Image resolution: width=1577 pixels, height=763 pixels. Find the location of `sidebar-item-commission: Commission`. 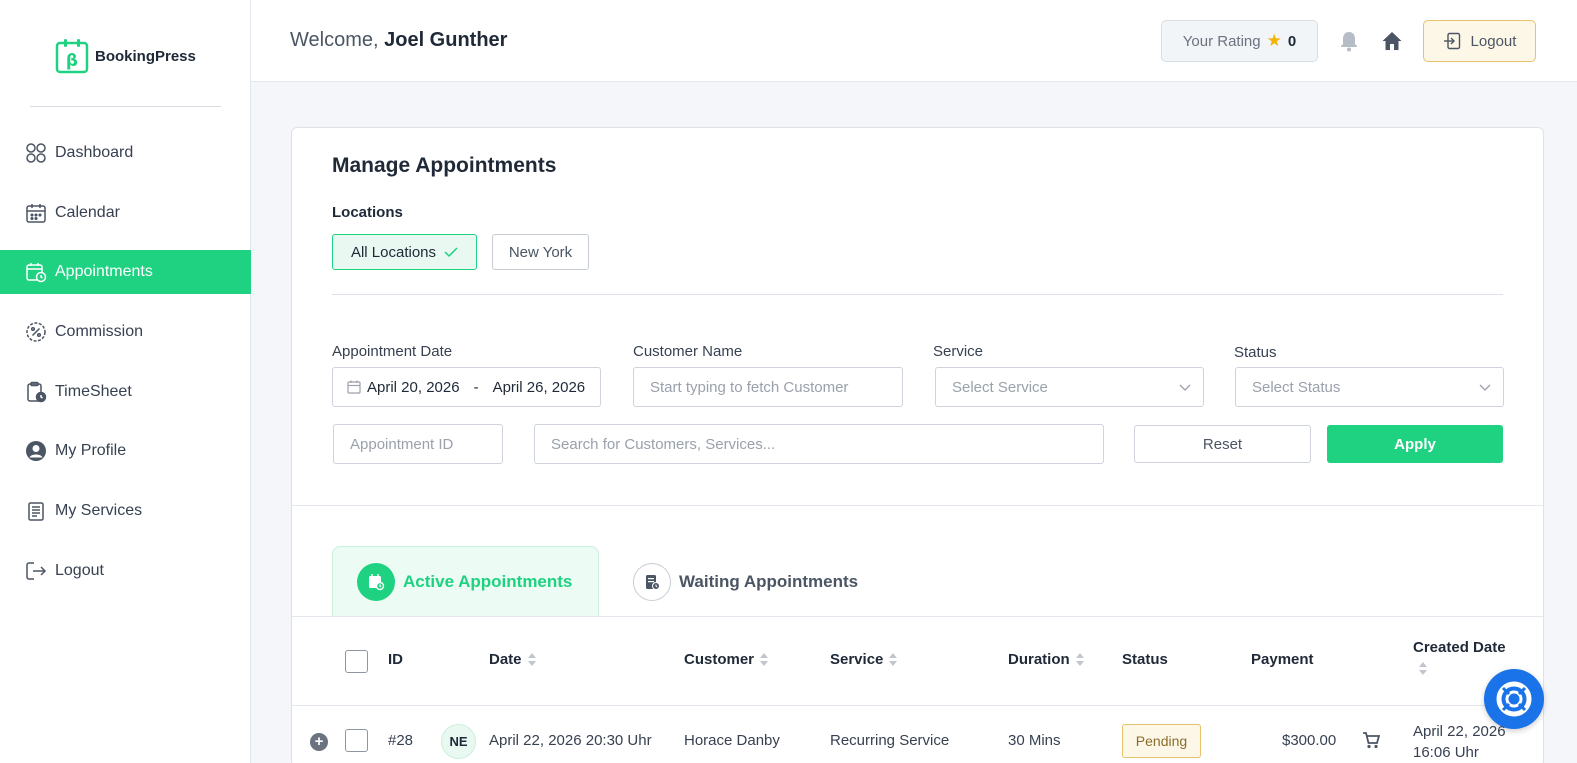

sidebar-item-commission: Commission is located at coordinates (125, 332).